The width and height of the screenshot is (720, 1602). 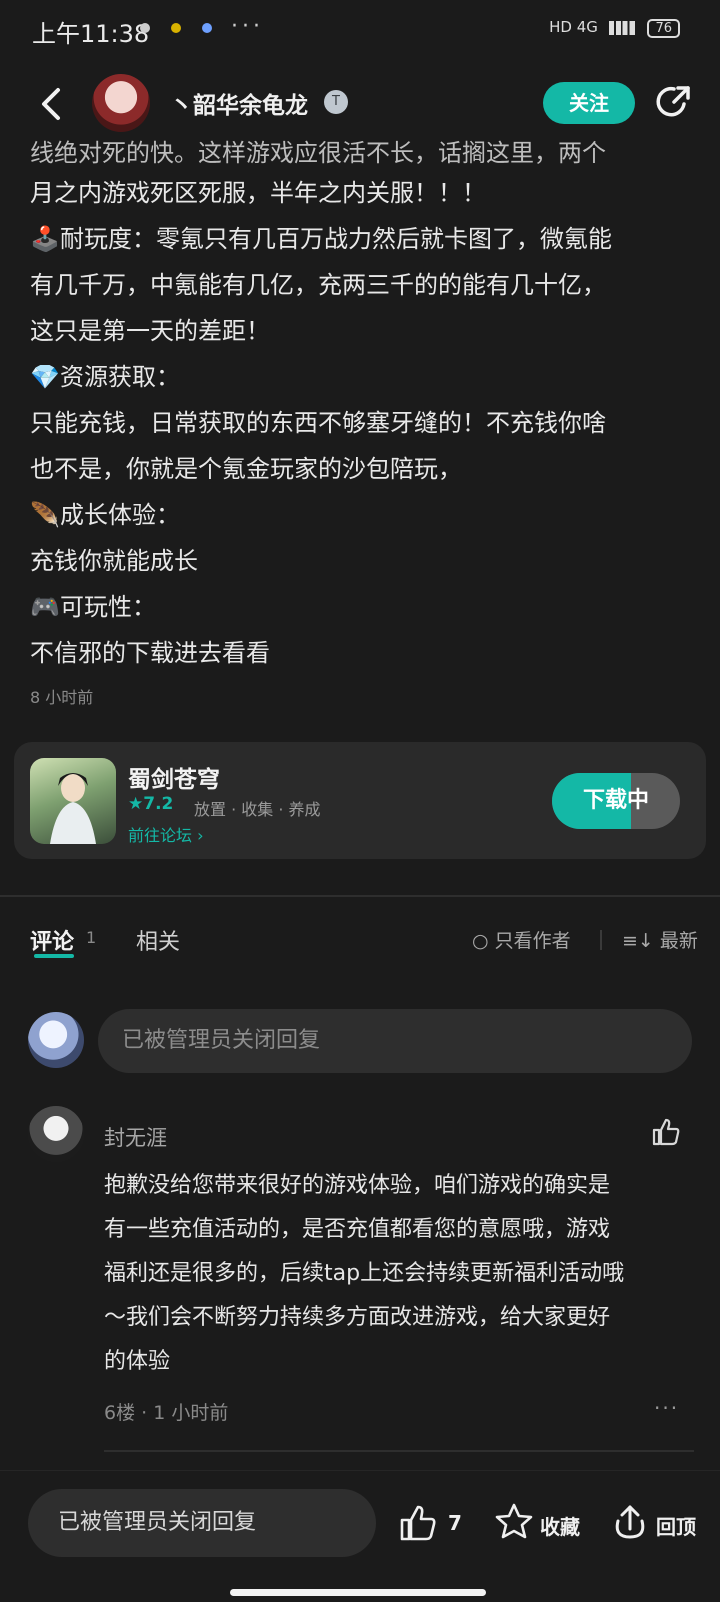 I want to click on post-line-text: 月之内游戏死区死服，半年之内关服！！！, so click(x=258, y=193).